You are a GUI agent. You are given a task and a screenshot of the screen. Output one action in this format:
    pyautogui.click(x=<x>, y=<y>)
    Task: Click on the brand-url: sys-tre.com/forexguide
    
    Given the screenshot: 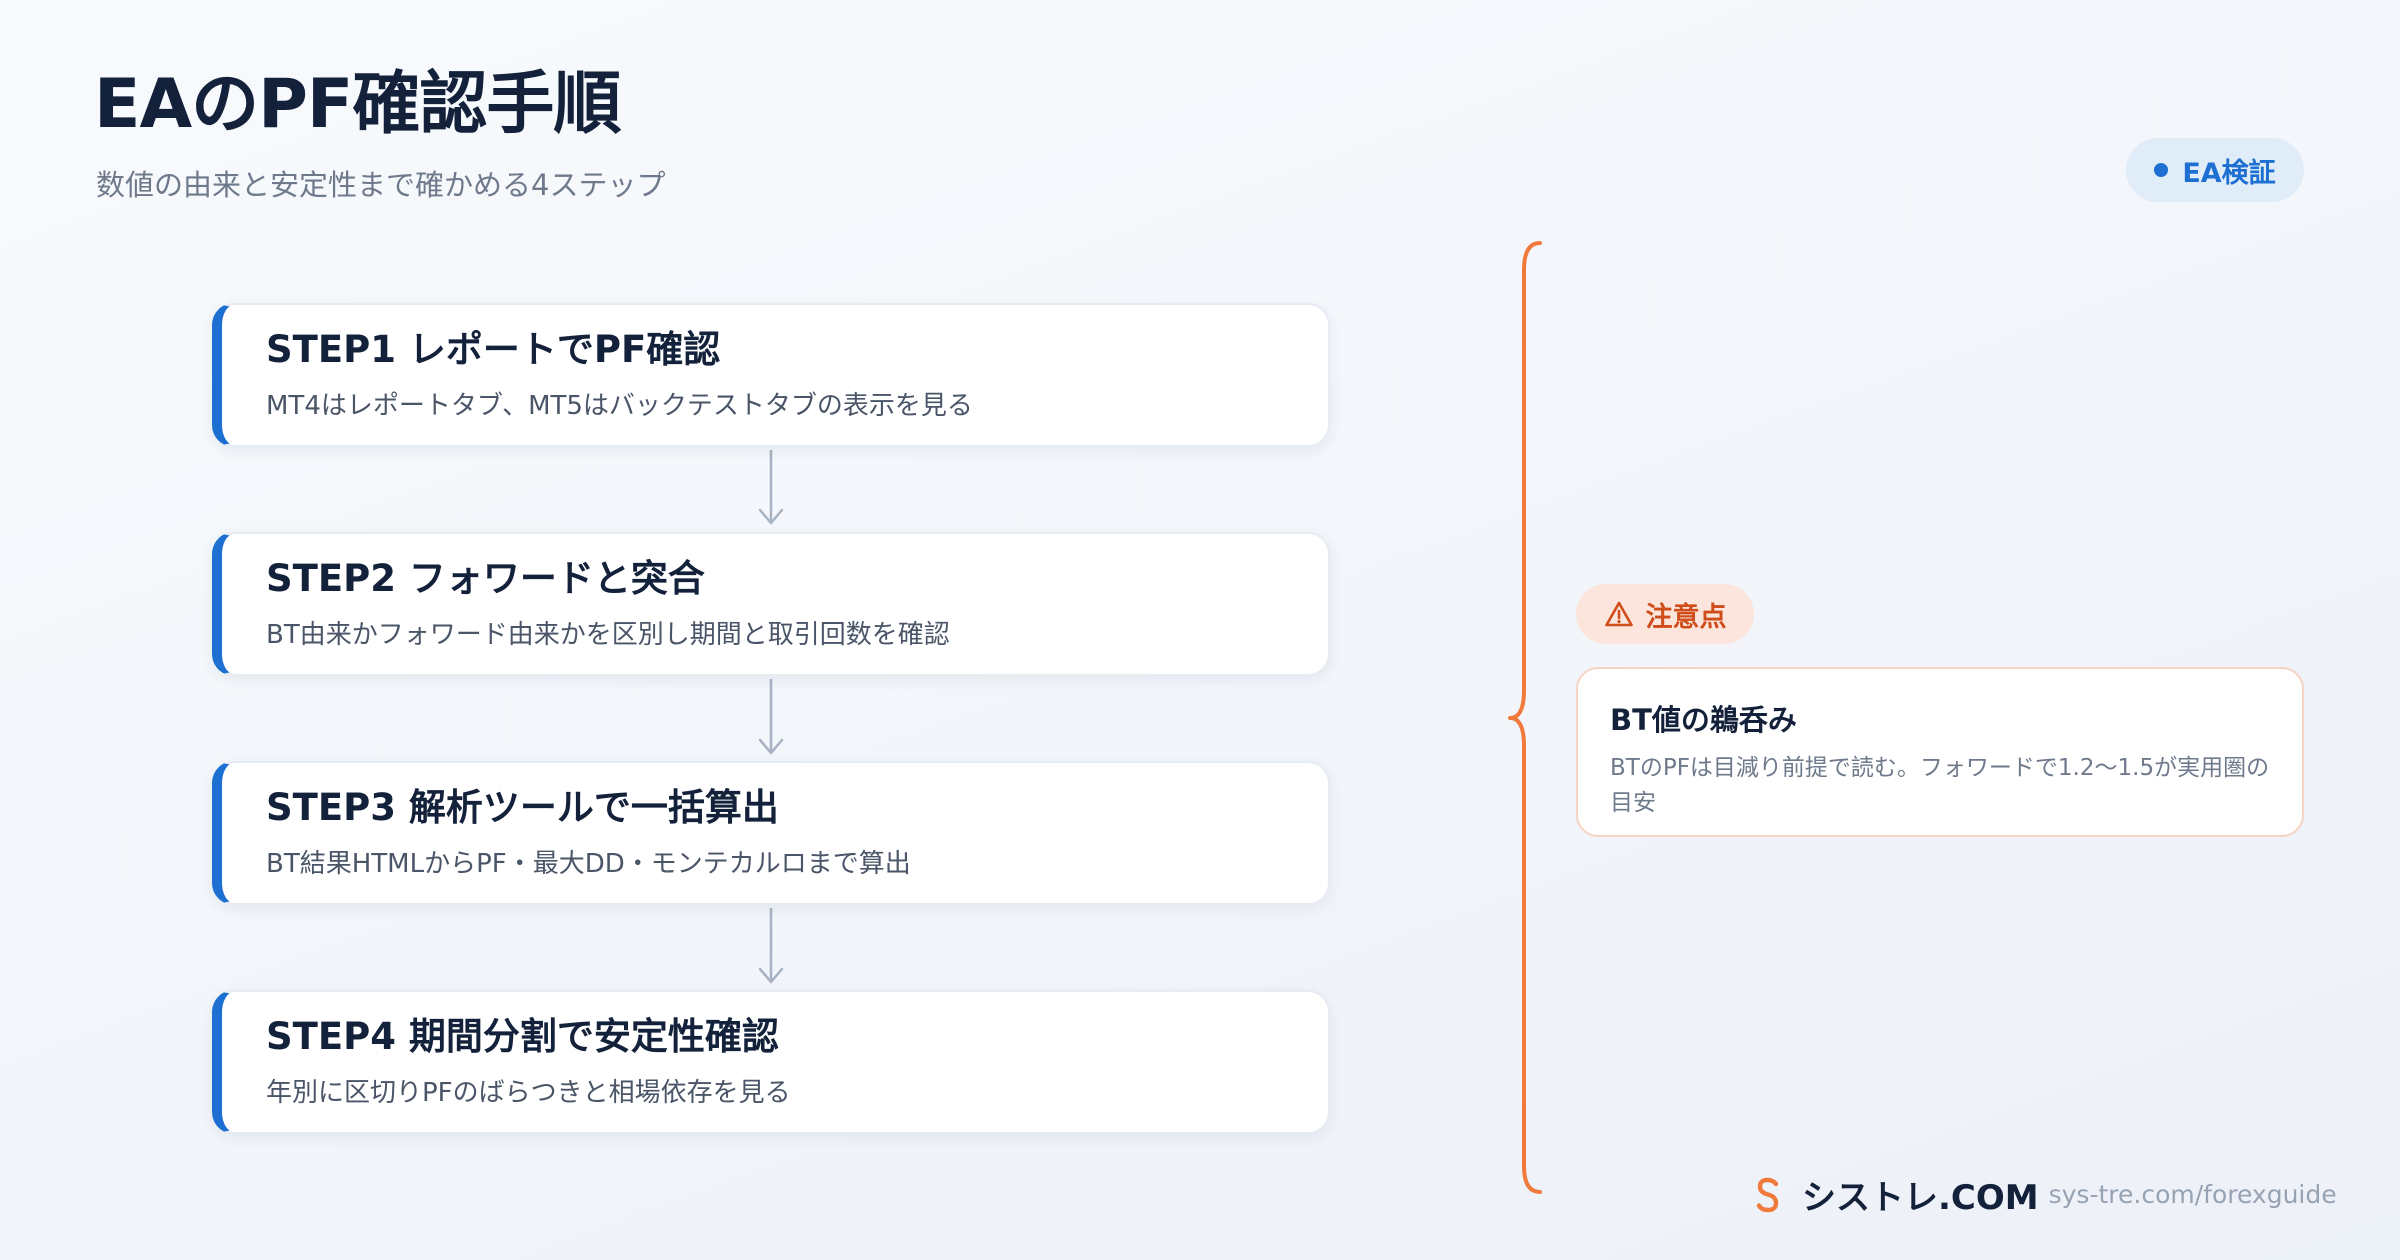 What is the action you would take?
    pyautogui.click(x=2192, y=1194)
    